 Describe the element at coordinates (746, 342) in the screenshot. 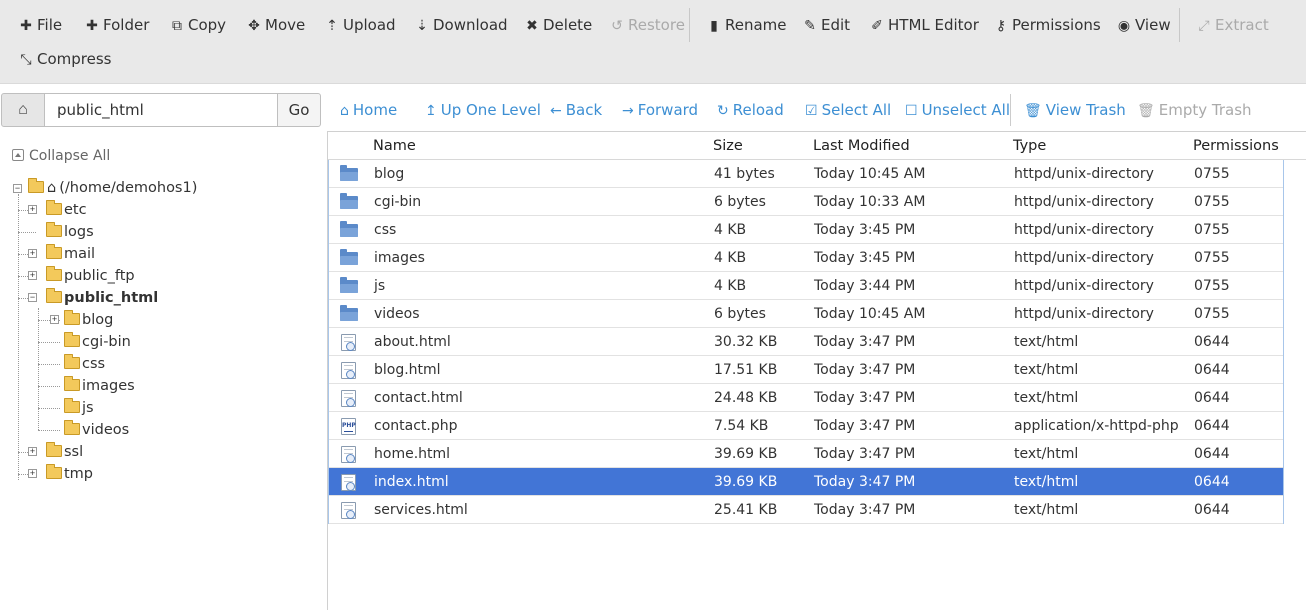

I see `cell-size: 30.32 KB` at that location.